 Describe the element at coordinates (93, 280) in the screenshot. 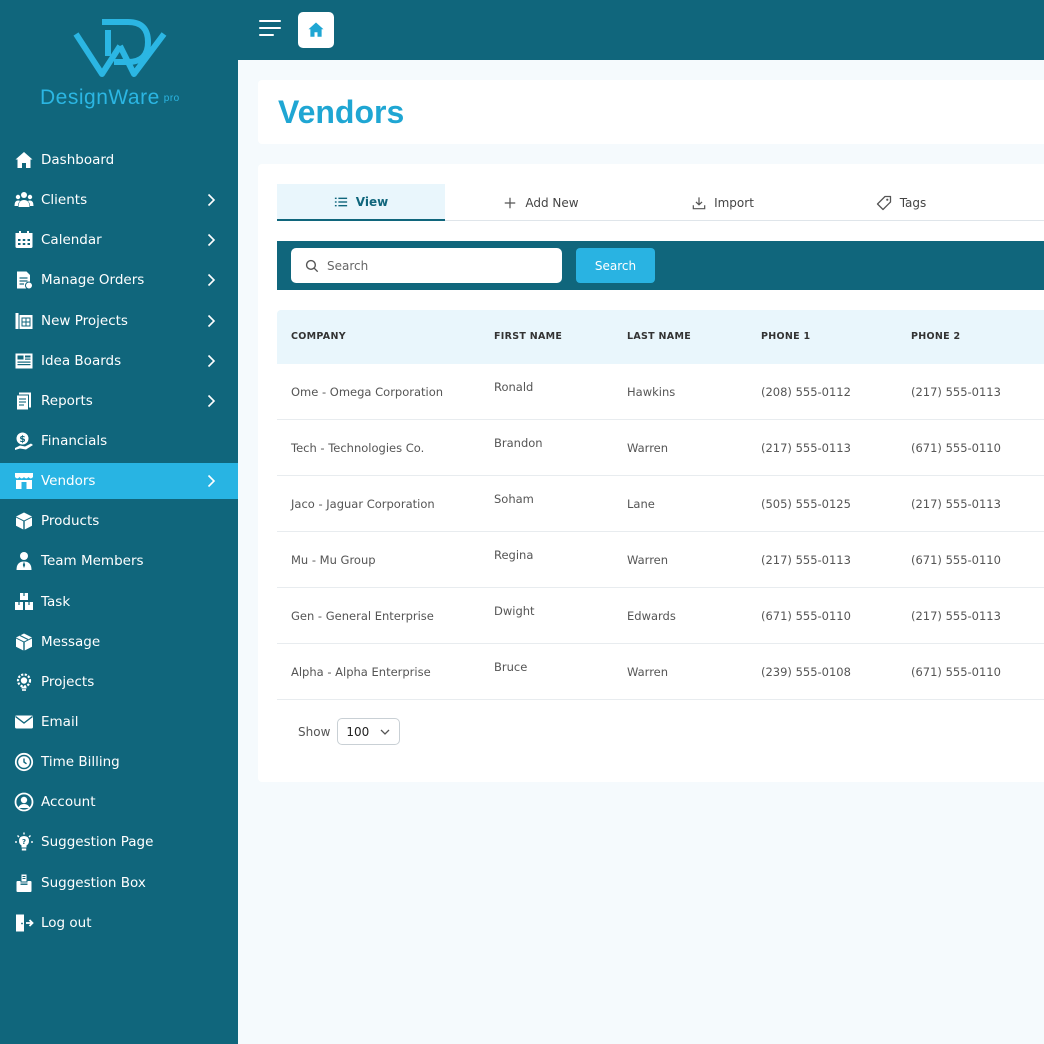

I see `sidebar-item-label: Manage Orders` at that location.